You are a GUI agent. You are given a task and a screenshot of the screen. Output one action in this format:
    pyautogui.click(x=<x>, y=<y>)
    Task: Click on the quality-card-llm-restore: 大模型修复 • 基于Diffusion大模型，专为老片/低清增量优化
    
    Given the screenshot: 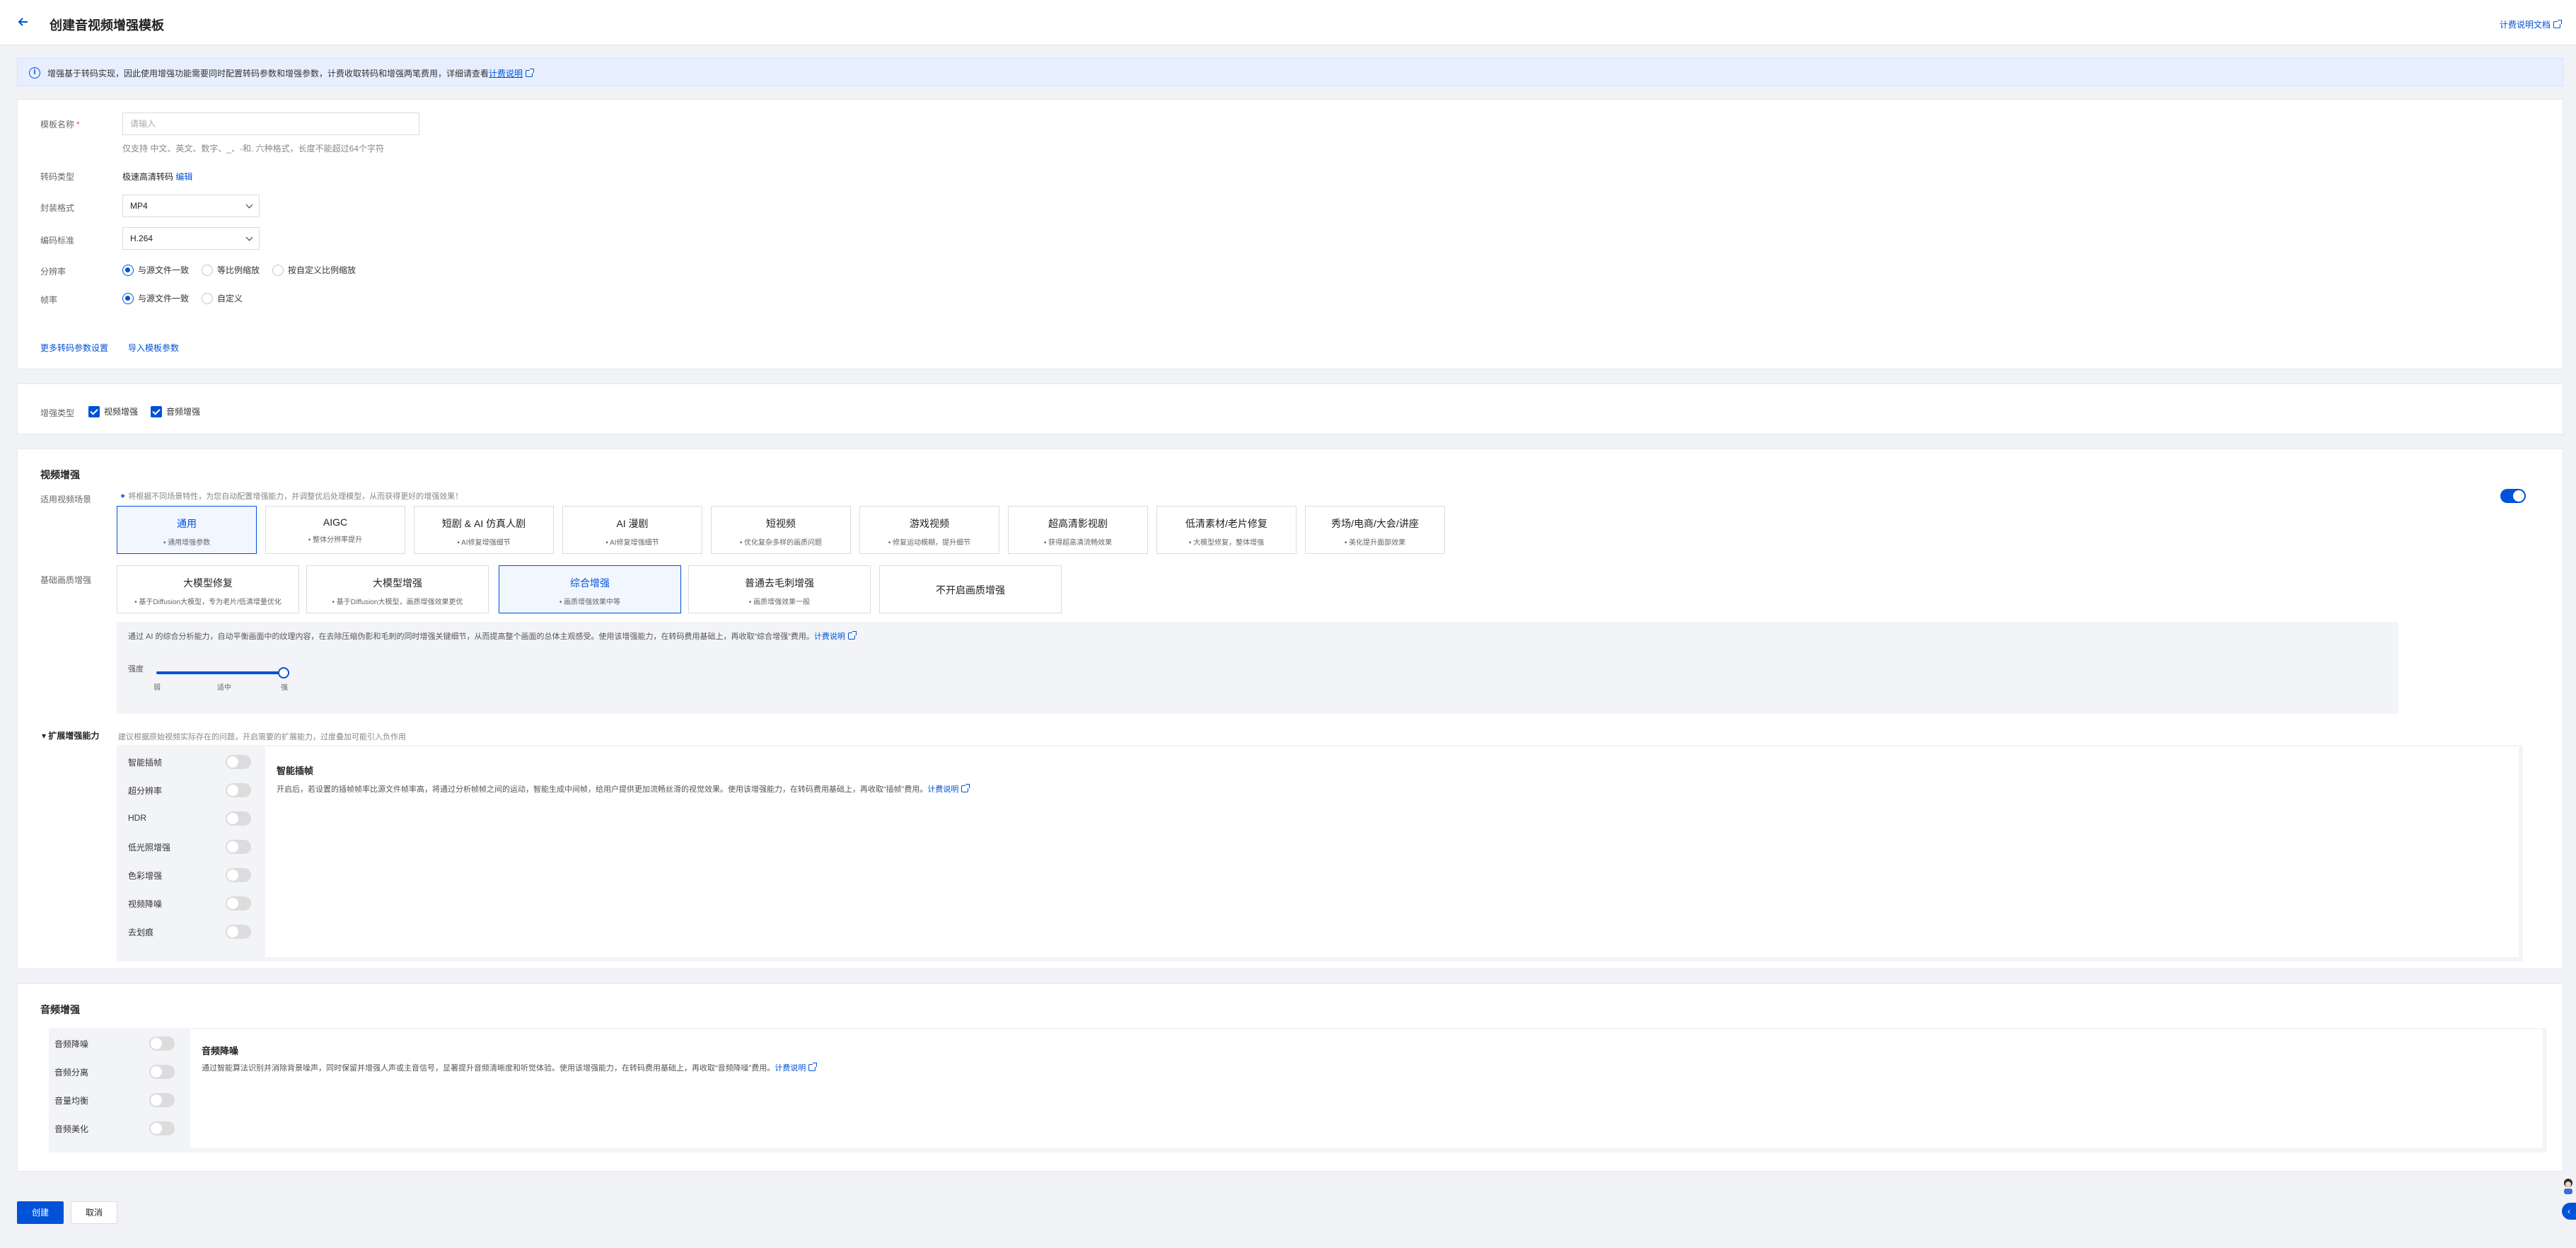 What is the action you would take?
    pyautogui.click(x=208, y=589)
    